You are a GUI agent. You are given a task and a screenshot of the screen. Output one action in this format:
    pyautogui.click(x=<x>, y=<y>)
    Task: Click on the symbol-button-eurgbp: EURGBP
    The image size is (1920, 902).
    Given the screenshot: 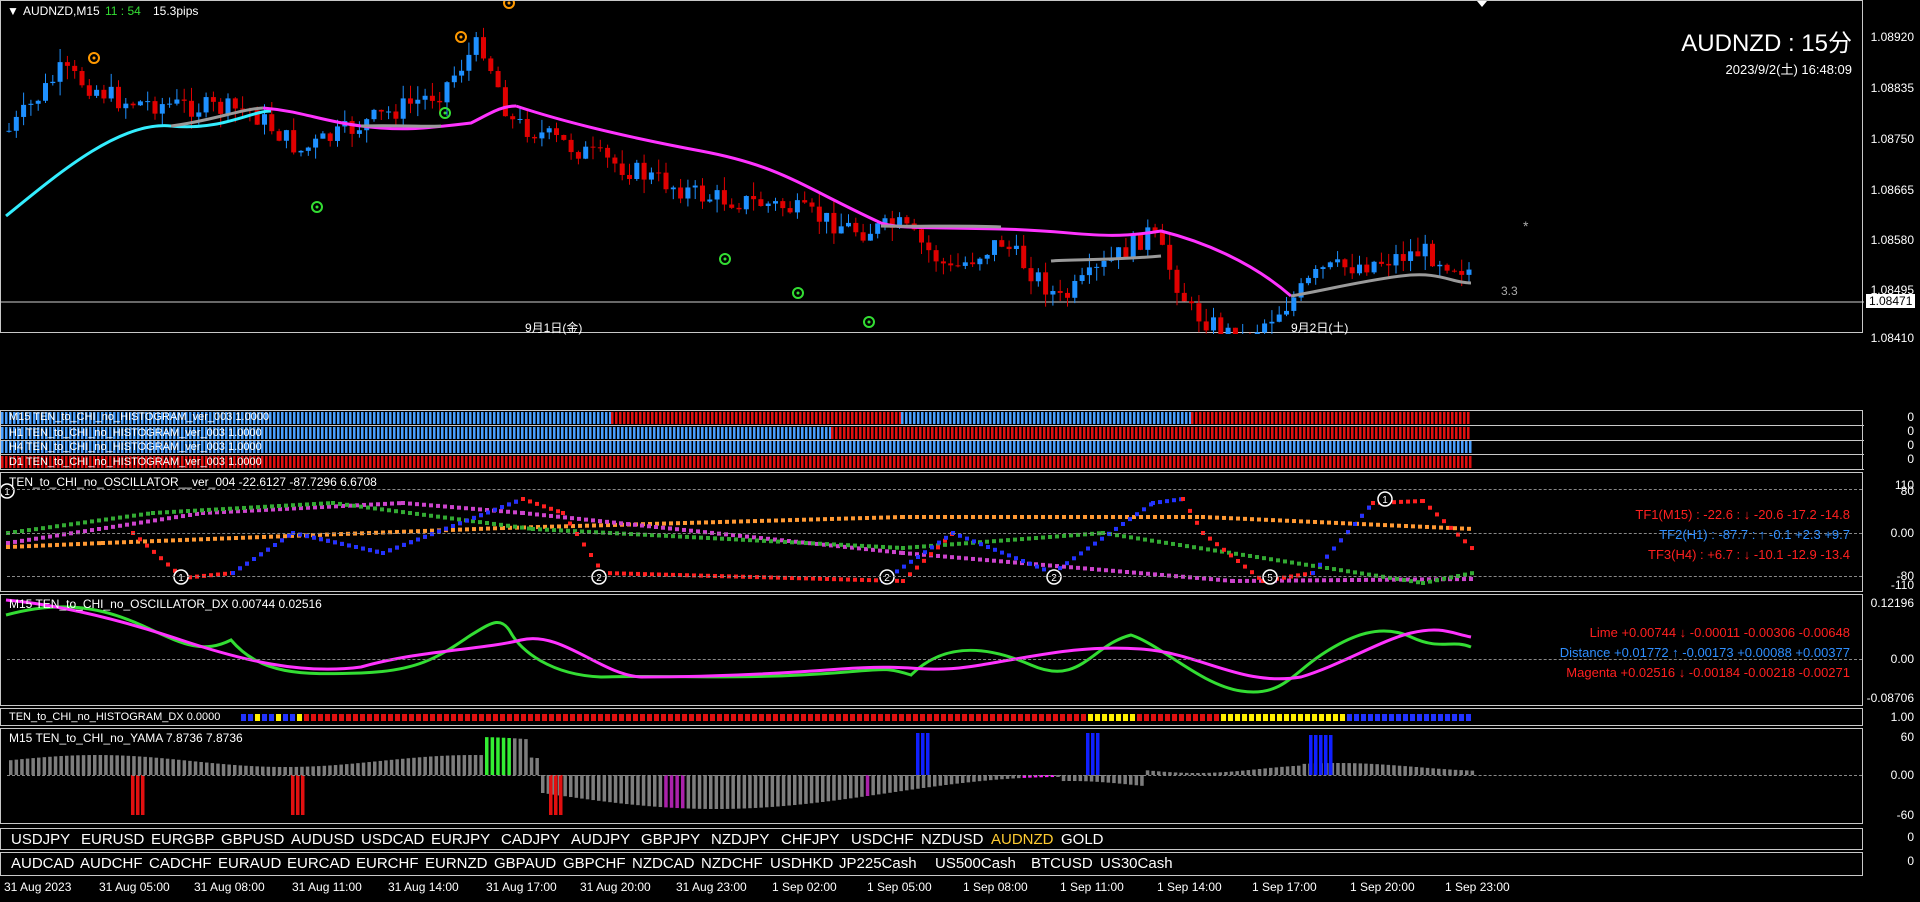 What is the action you would take?
    pyautogui.click(x=182, y=839)
    